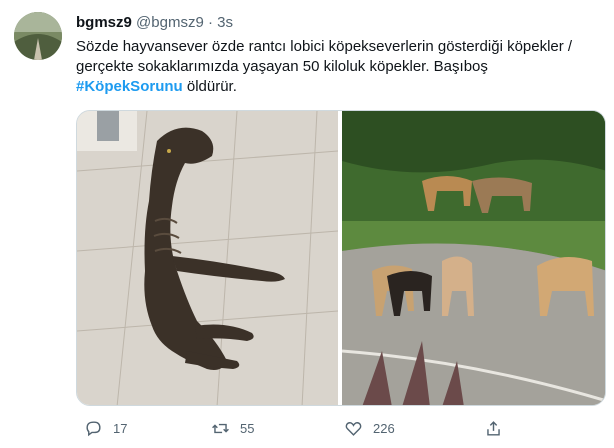  I want to click on tweet-actions: 17 55 226, so click(341, 428).